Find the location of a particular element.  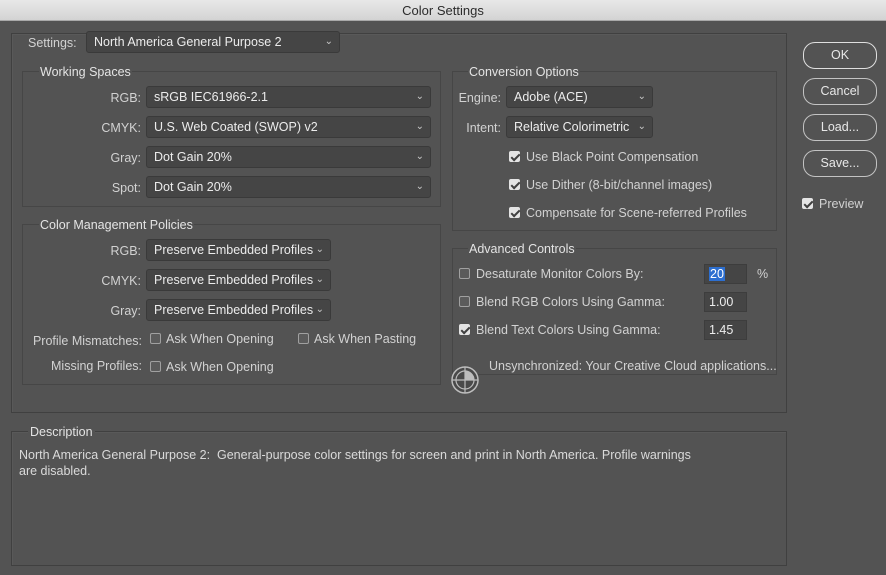

blend-rgb-input: 1.00 is located at coordinates (725, 302).